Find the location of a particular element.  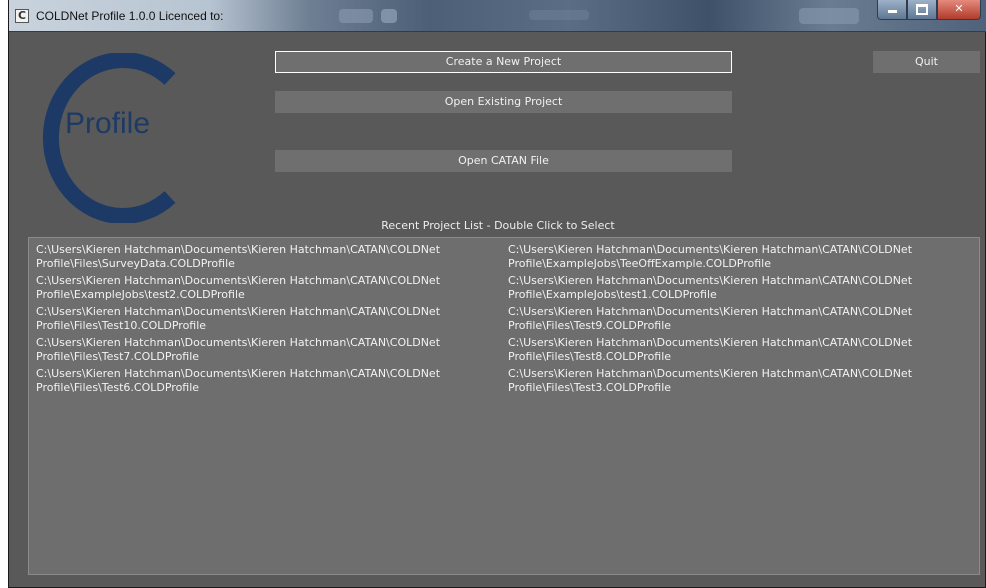

minimize-button is located at coordinates (892, 10).